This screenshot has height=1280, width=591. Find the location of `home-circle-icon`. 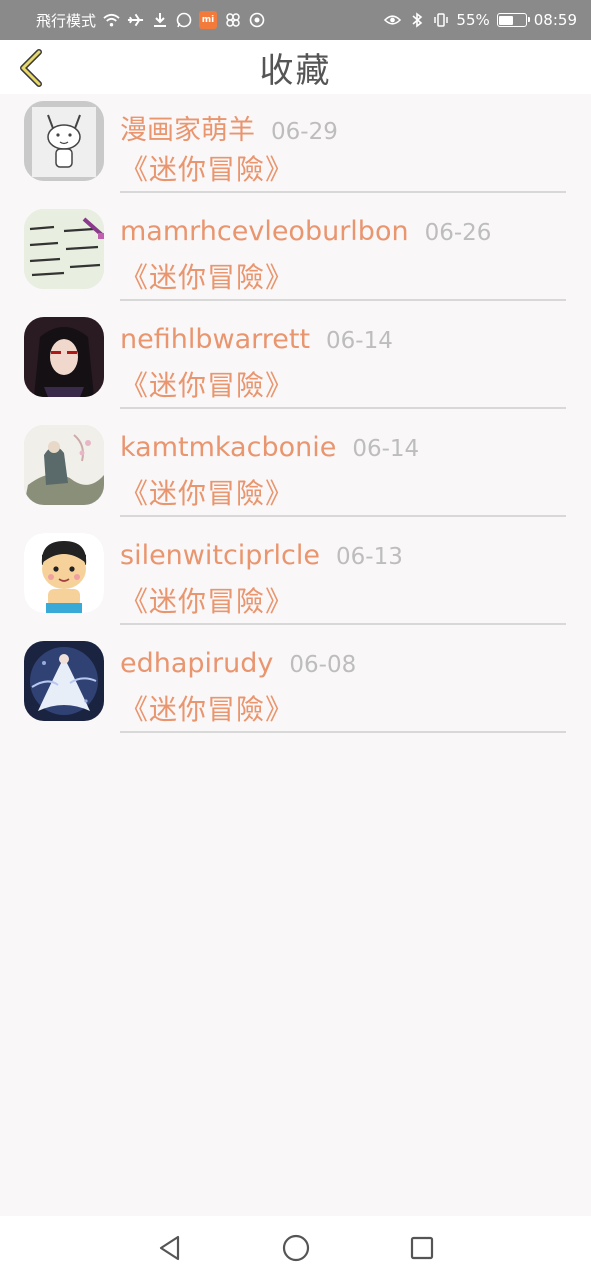

home-circle-icon is located at coordinates (295, 1248).